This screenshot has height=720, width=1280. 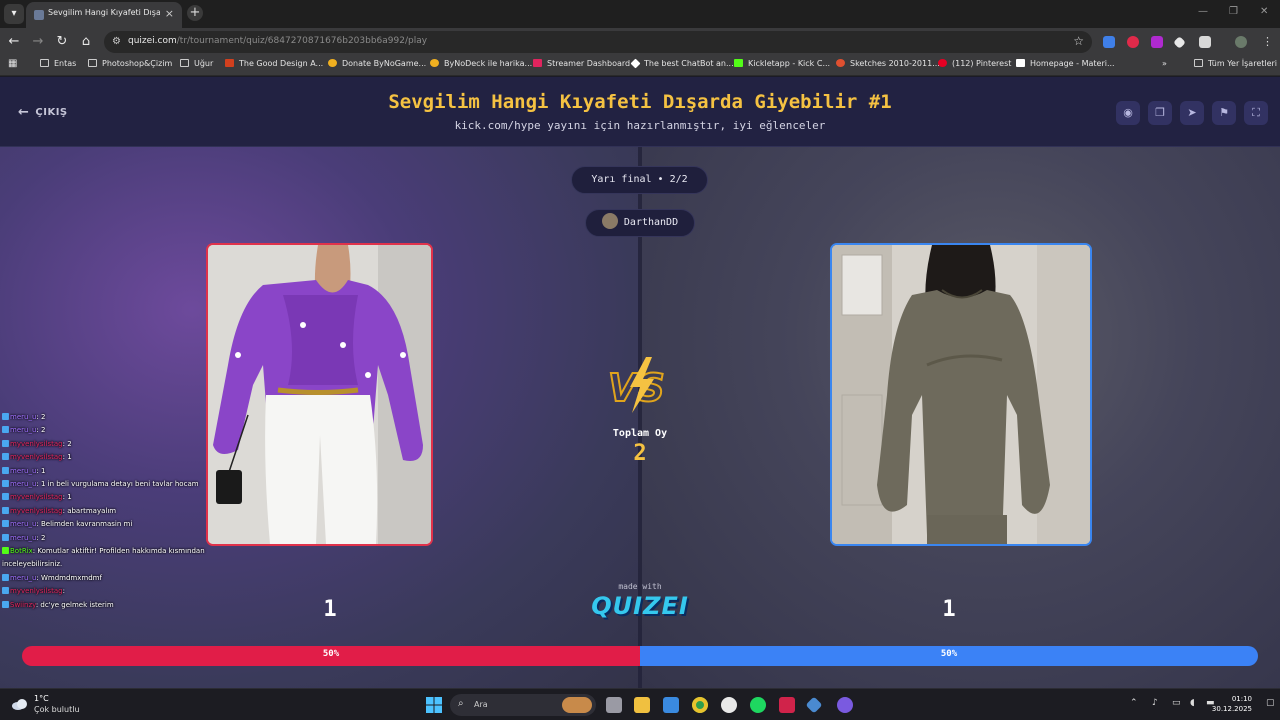 I want to click on system-clock: 01:10 30.12.2025, so click(x=1232, y=704).